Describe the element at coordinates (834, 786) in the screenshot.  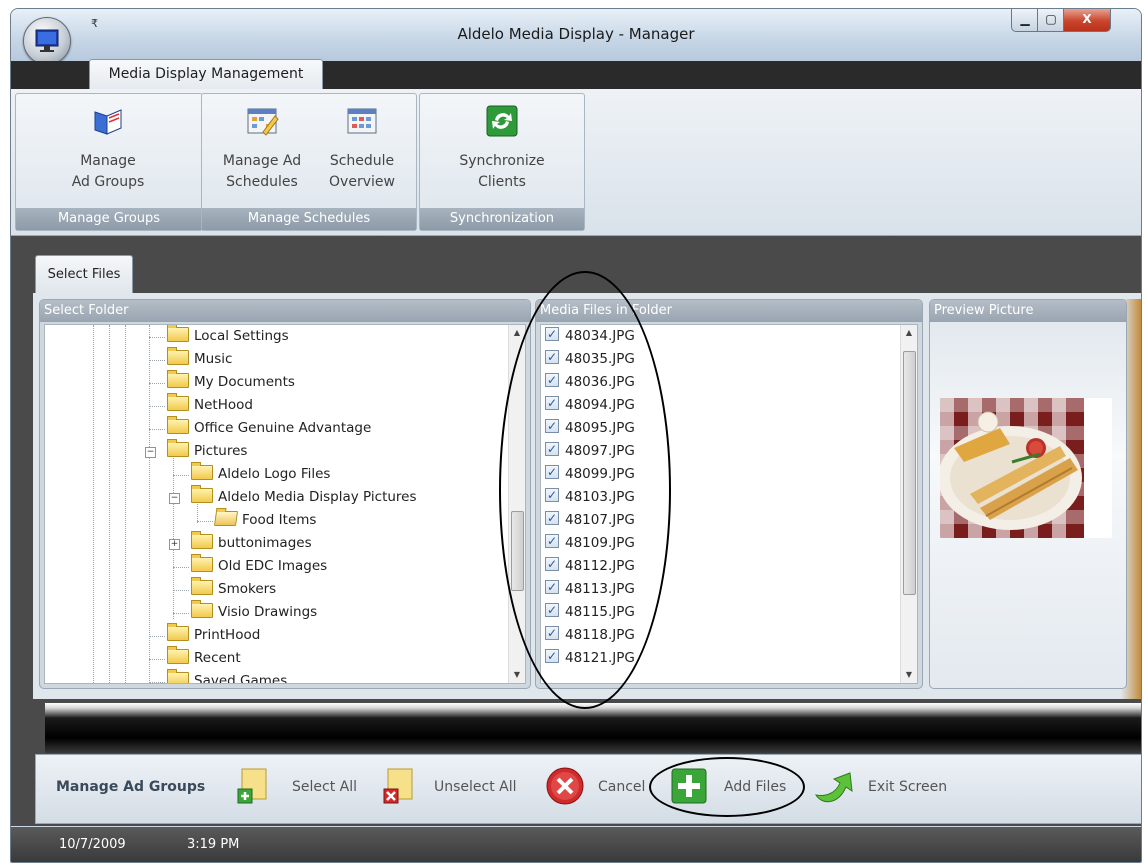
I see `exit-arrow-icon` at that location.